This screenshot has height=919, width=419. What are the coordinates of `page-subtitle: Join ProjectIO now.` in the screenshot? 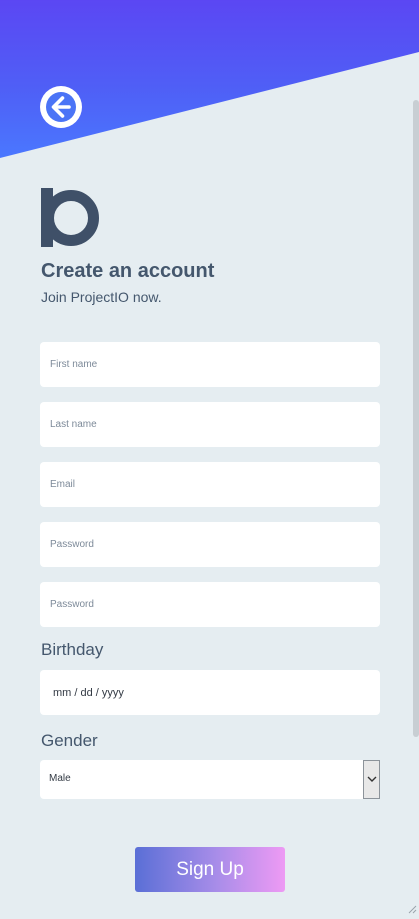 It's located at (101, 297).